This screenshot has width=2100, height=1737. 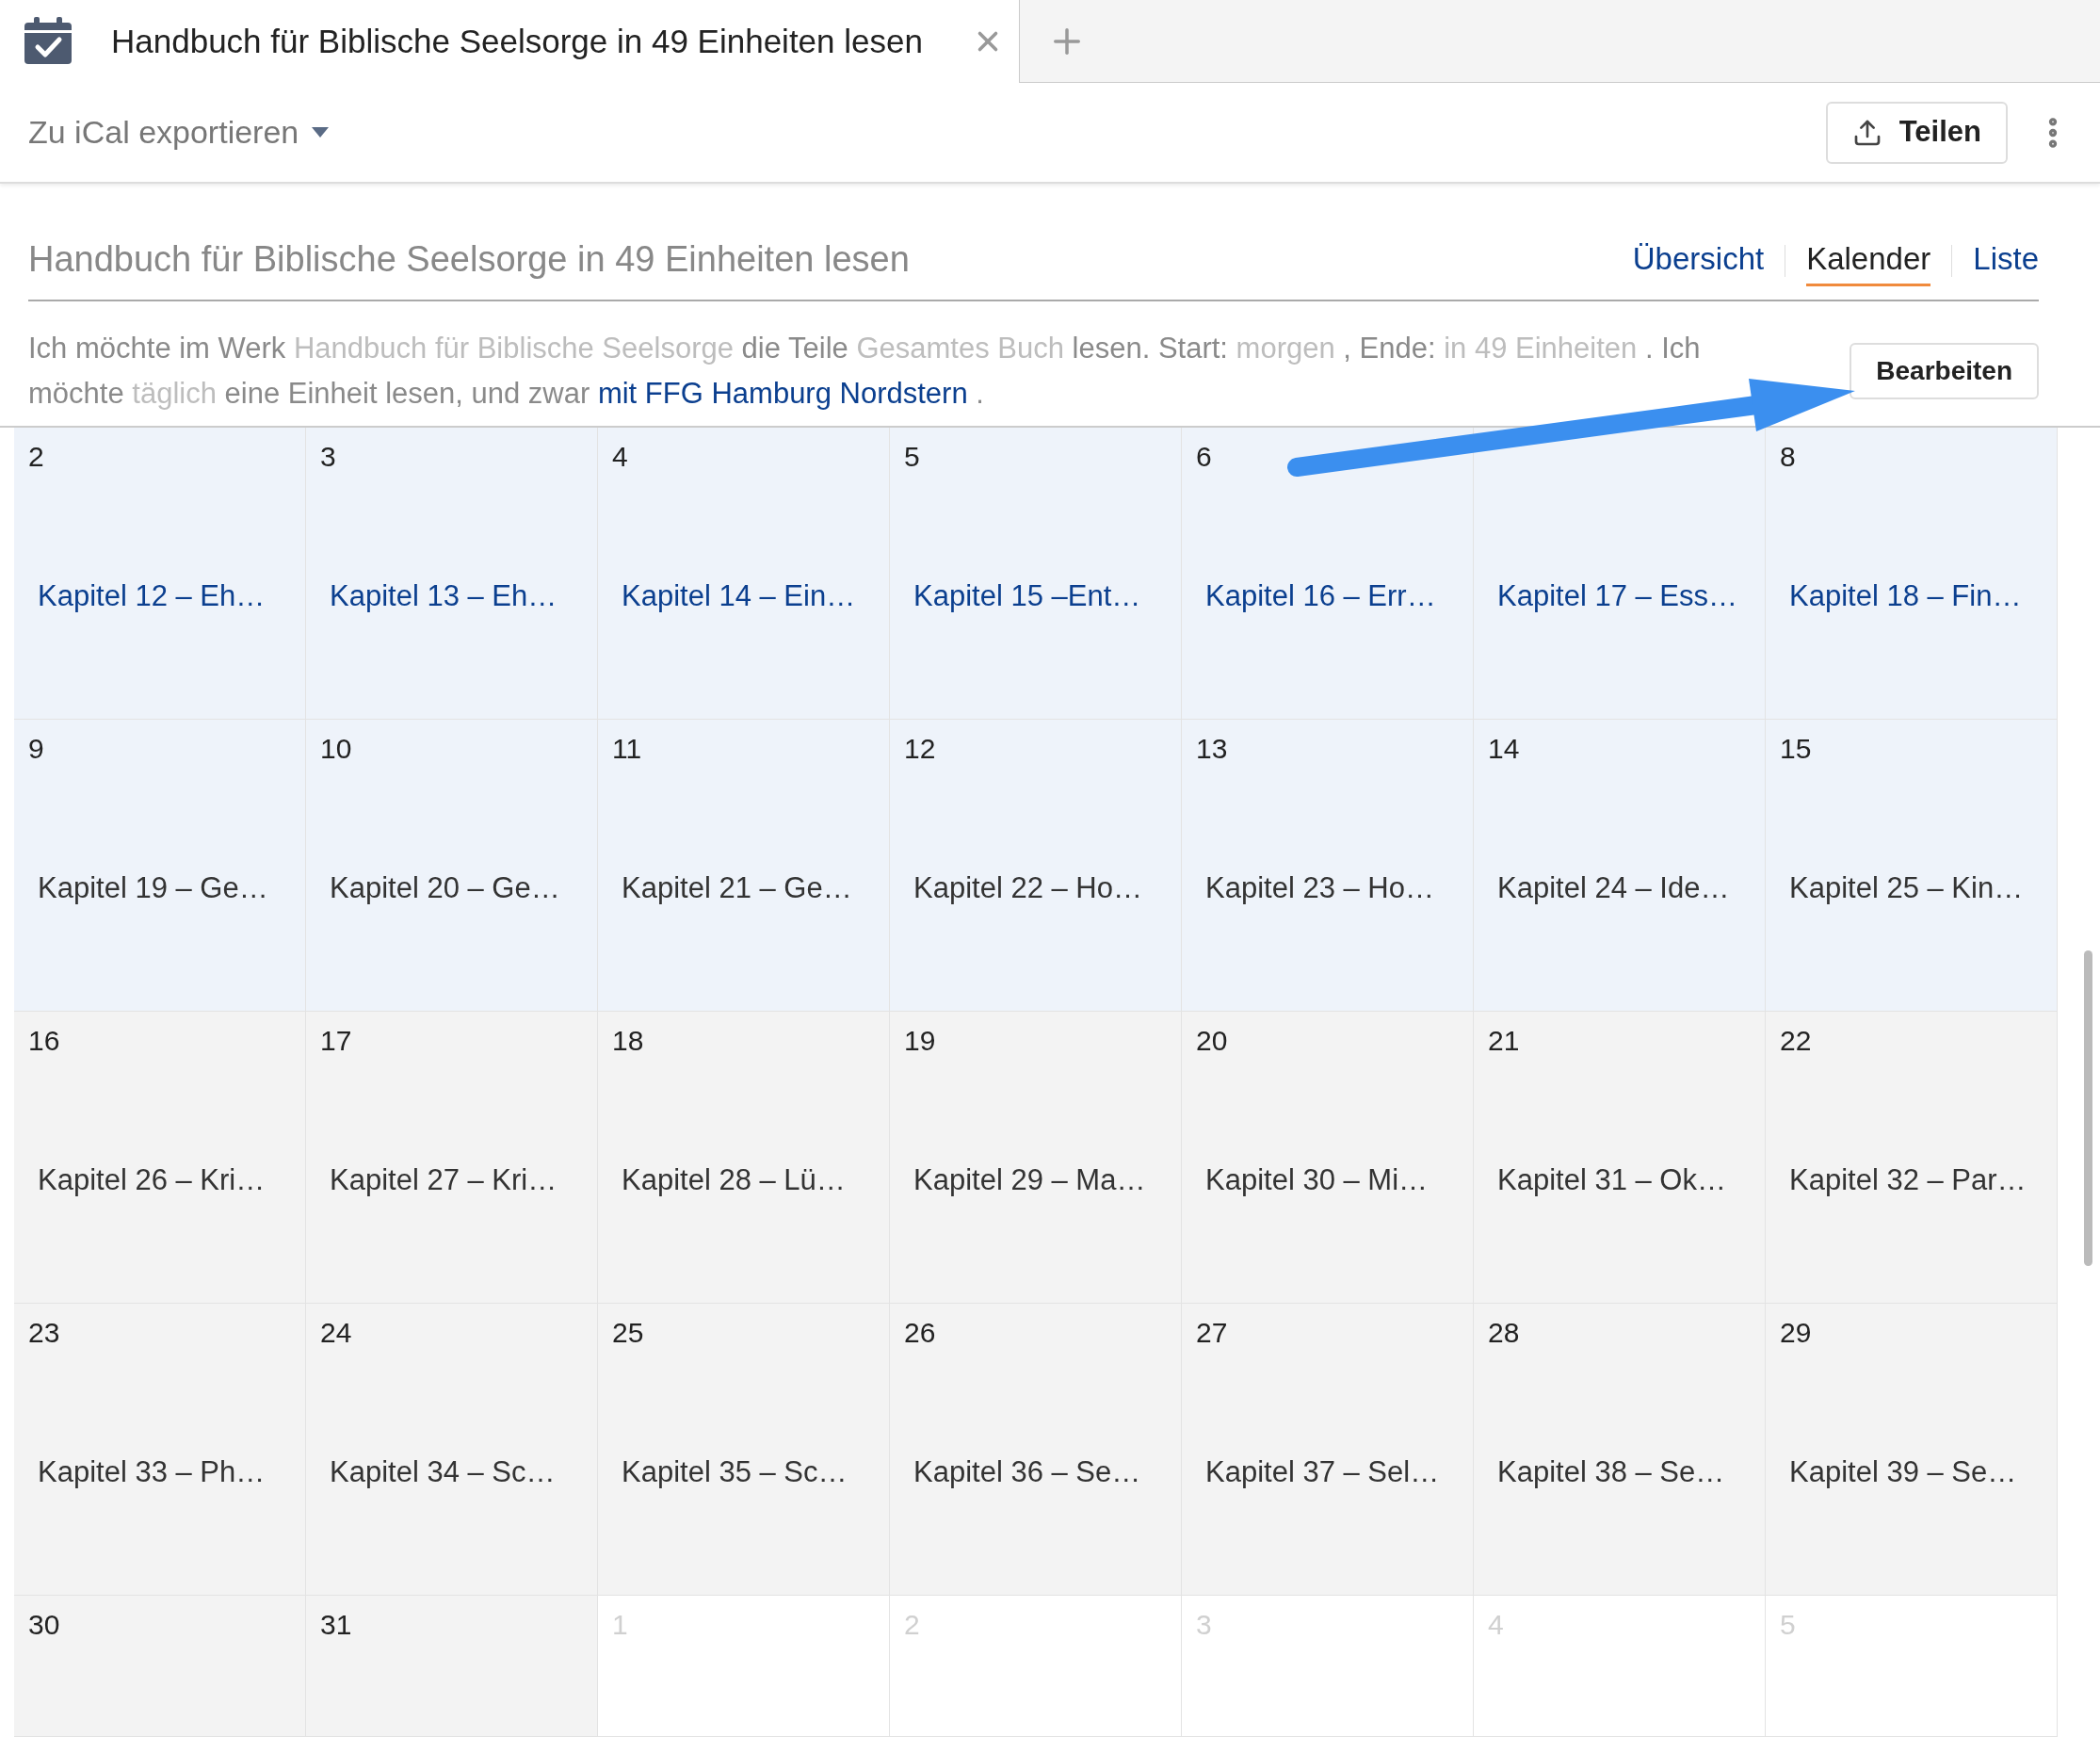 What do you see at coordinates (1505, 1040) in the screenshot?
I see `day-number: 21` at bounding box center [1505, 1040].